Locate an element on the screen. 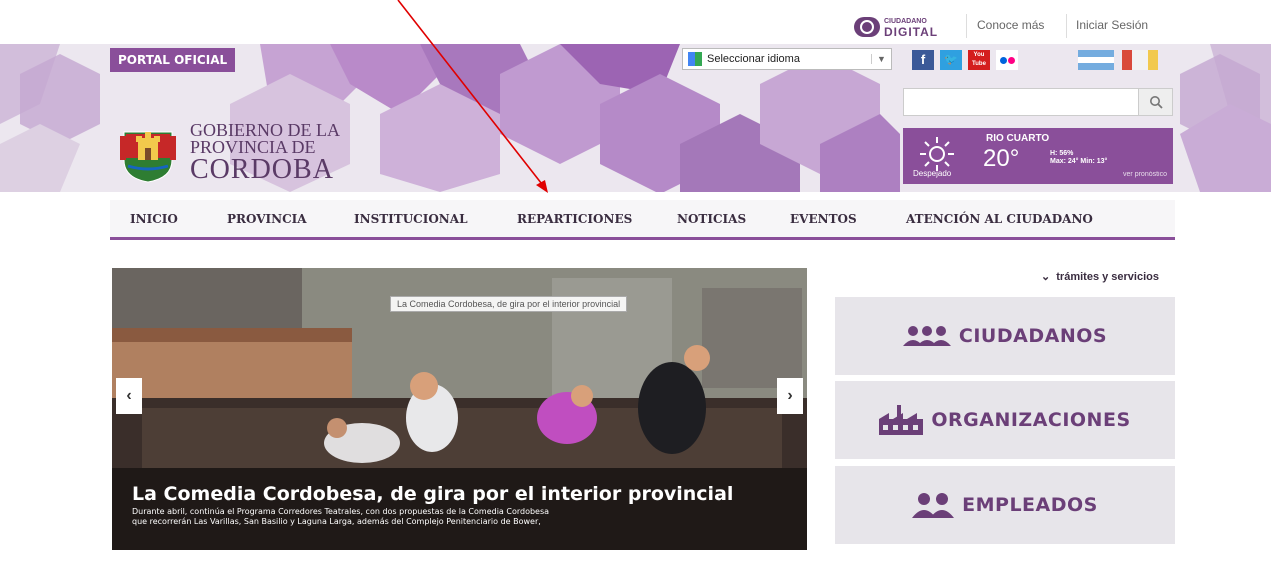 This screenshot has height=578, width=1271. ciudadanos-button: CIUDADANOS is located at coordinates (1005, 336).